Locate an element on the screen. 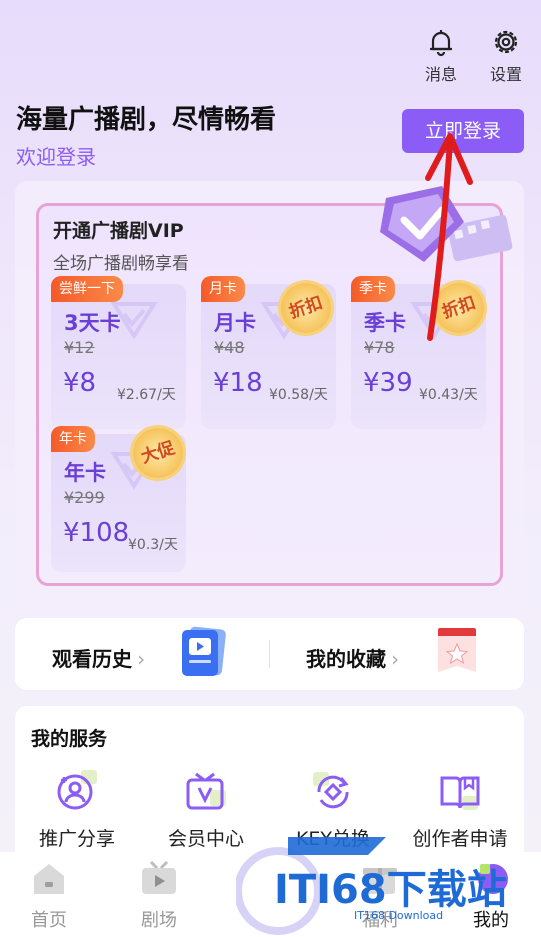 The image size is (541, 937). plan-price: ¥39 is located at coordinates (388, 383).